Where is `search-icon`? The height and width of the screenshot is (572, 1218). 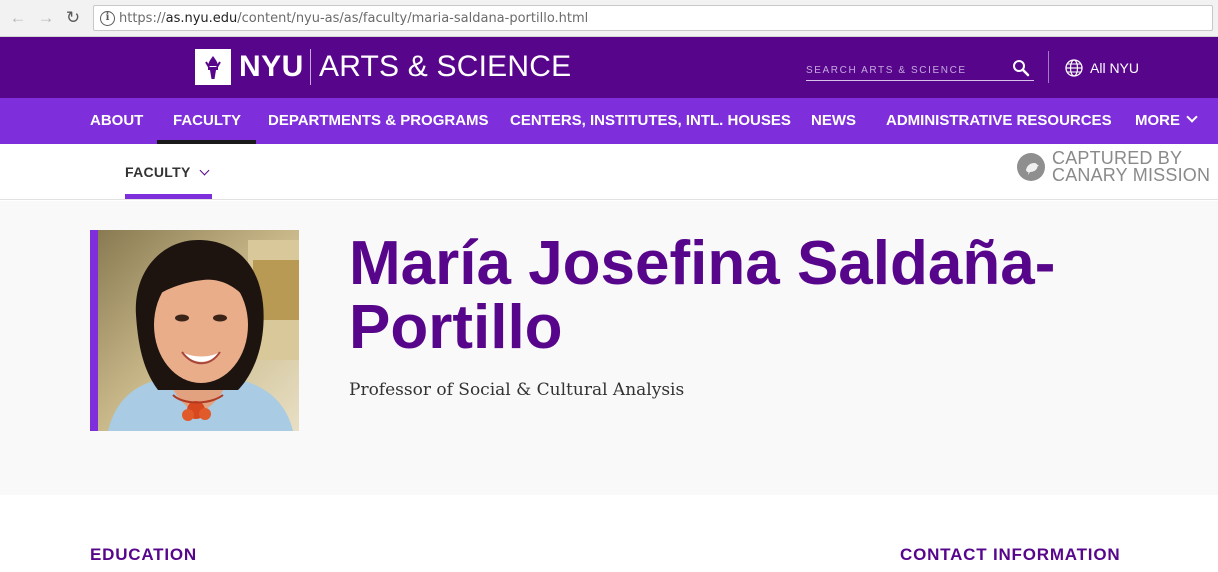 search-icon is located at coordinates (1021, 68).